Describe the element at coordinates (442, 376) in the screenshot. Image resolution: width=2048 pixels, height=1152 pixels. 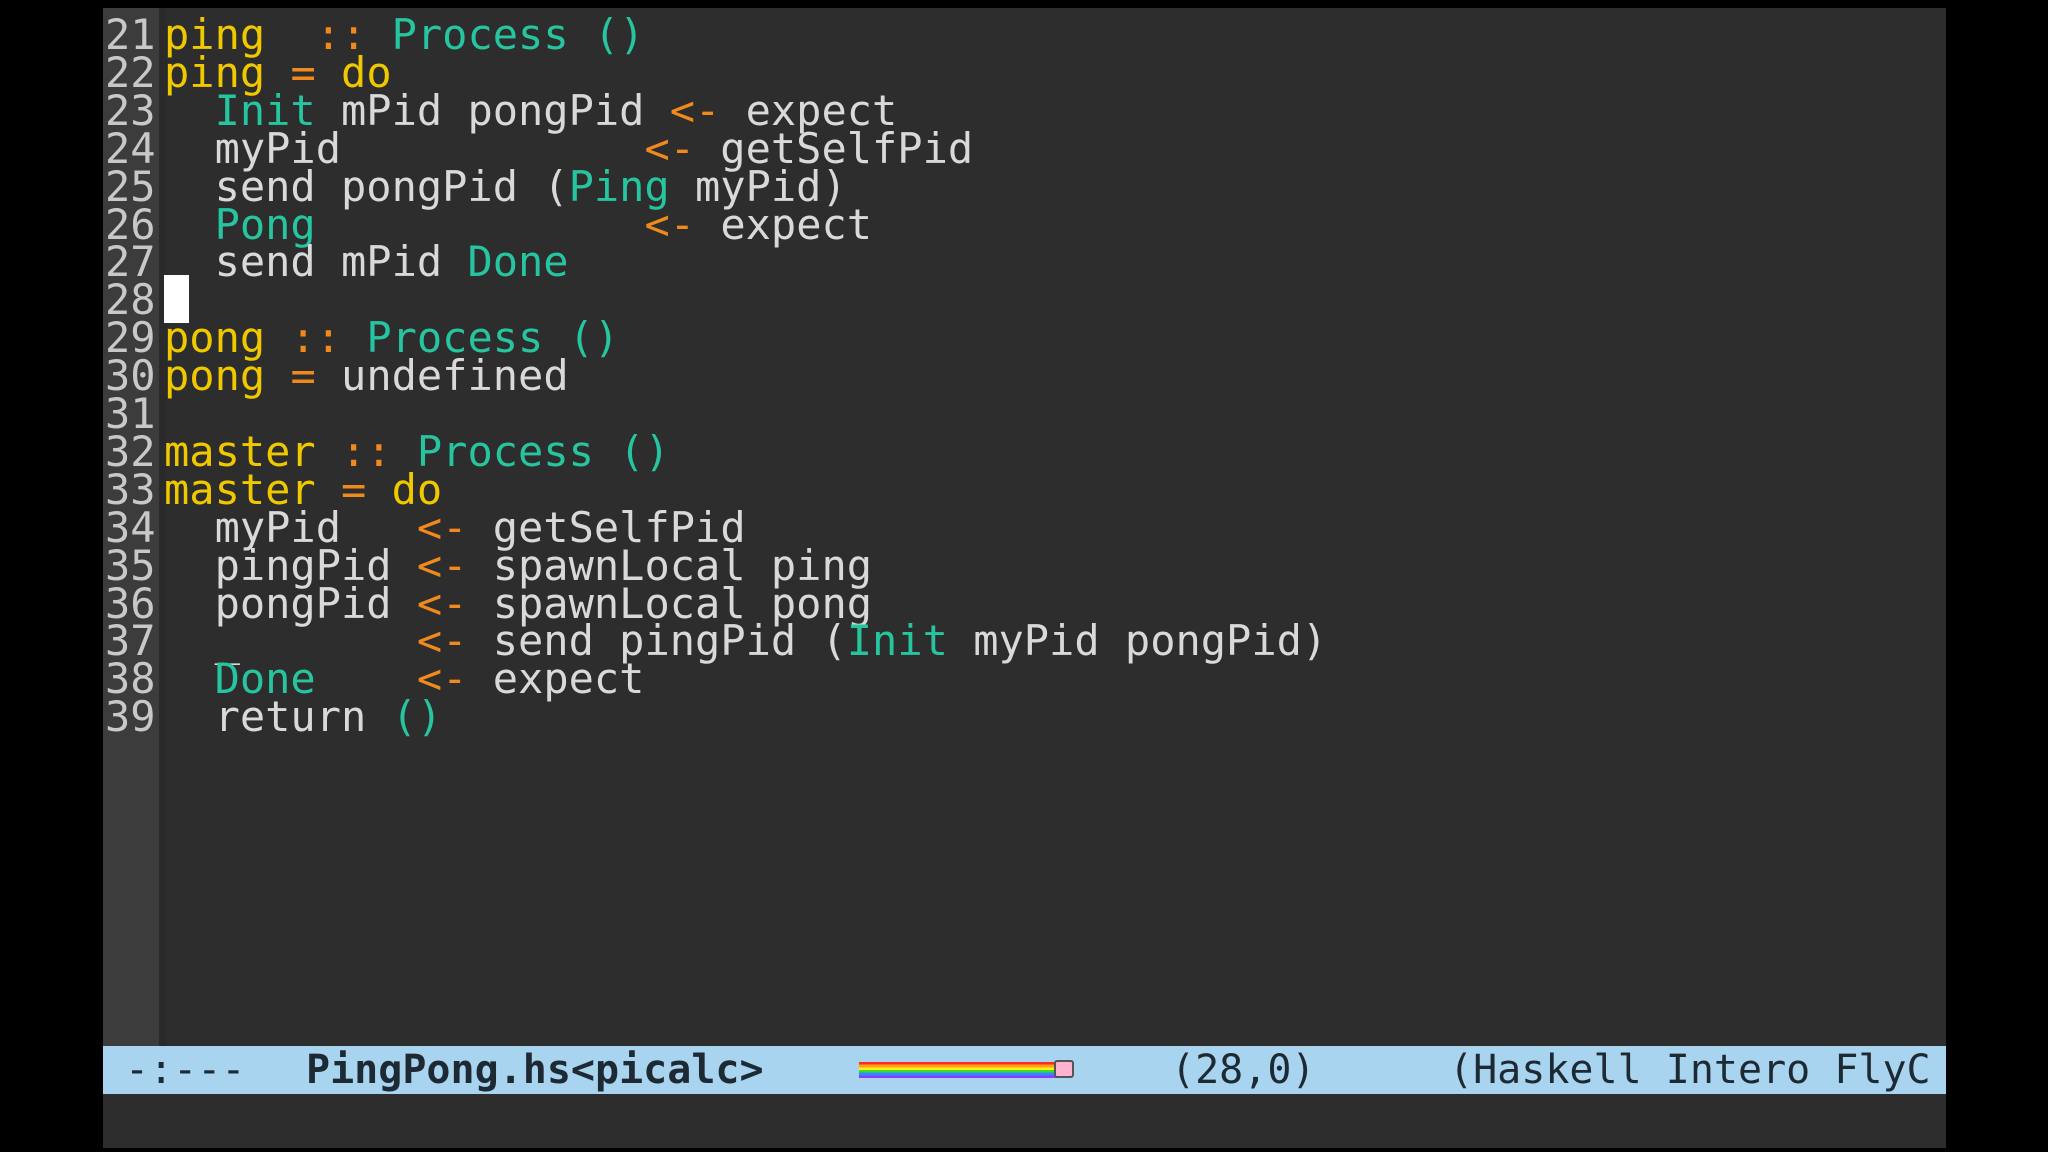
I see `code-token: undefined` at that location.